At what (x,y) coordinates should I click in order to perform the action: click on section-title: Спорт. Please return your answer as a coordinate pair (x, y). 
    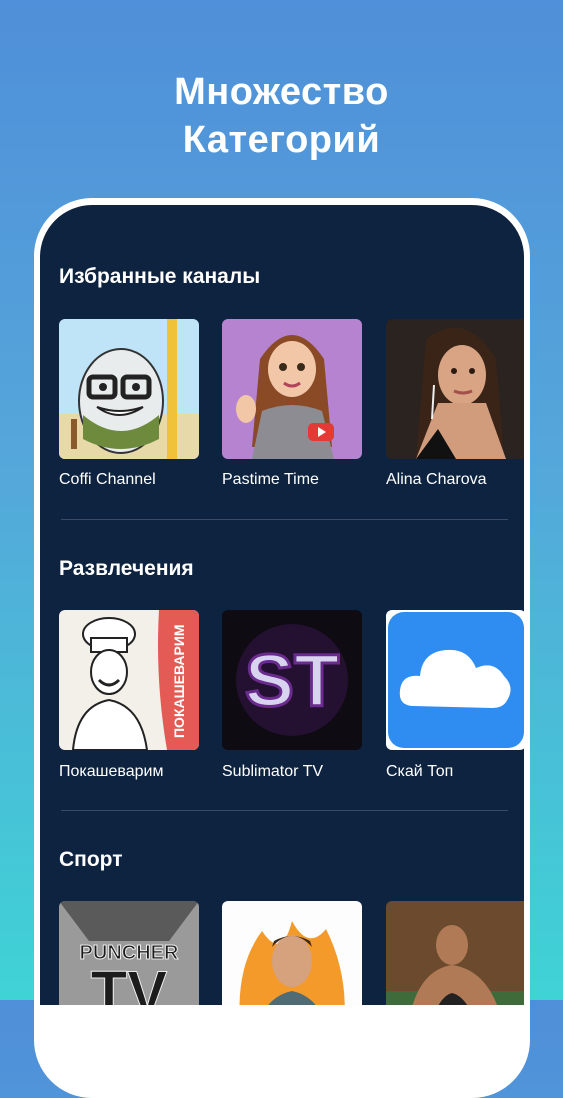
    Looking at the image, I should click on (91, 859).